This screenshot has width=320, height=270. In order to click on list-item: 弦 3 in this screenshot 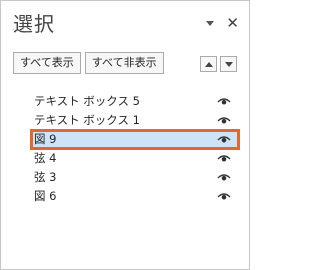, I will do `click(135, 177)`.